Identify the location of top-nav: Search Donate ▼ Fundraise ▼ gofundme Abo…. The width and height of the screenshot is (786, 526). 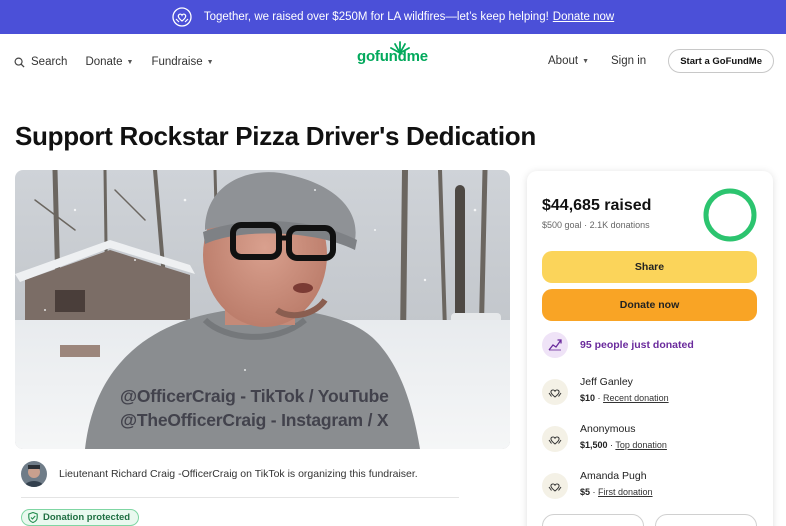
(393, 62).